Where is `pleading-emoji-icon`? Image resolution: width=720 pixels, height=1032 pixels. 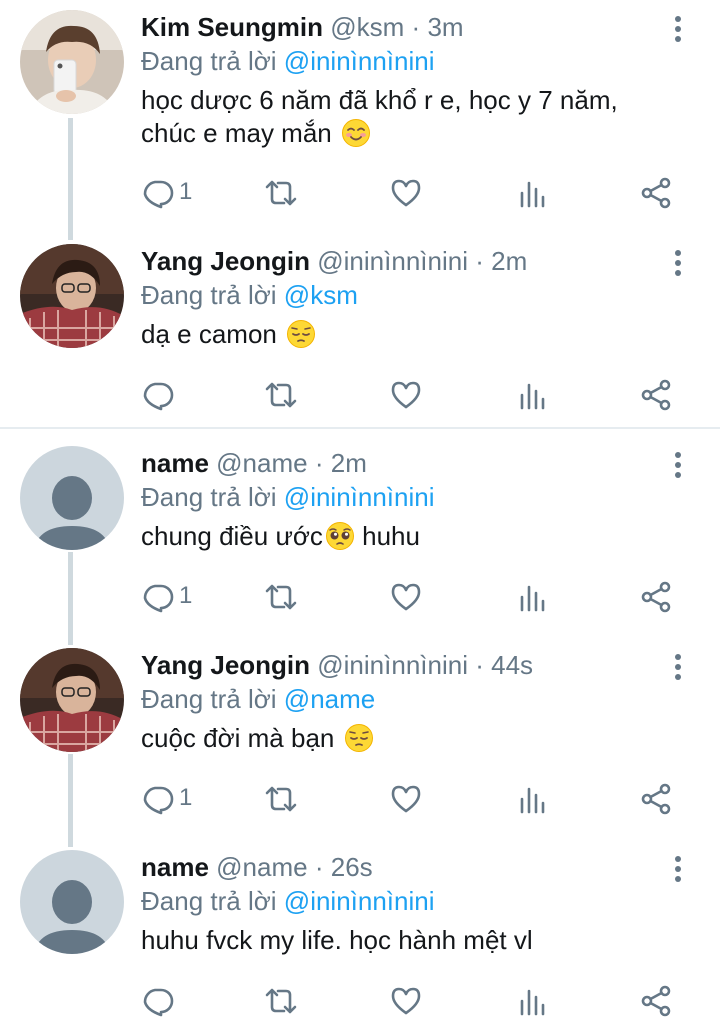 pleading-emoji-icon is located at coordinates (339, 536).